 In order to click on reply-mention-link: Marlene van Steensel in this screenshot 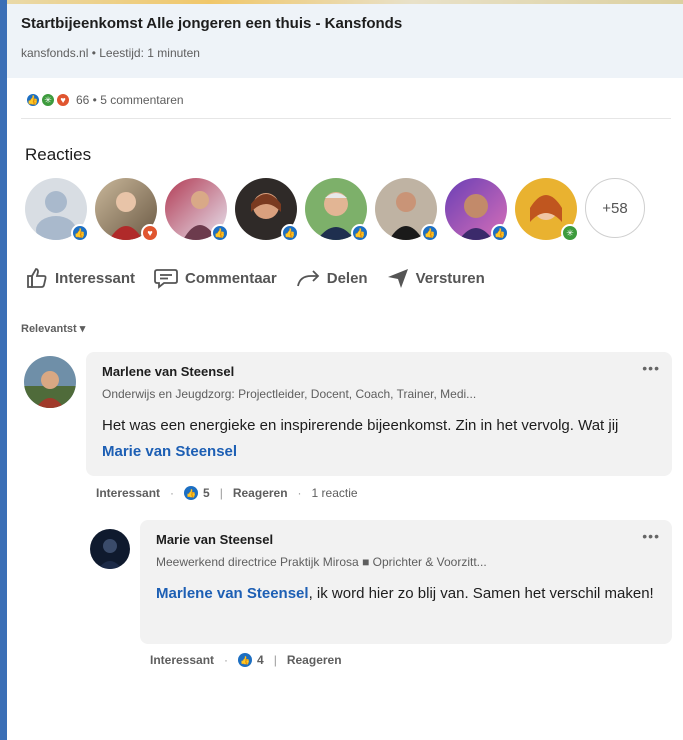, I will do `click(232, 593)`.